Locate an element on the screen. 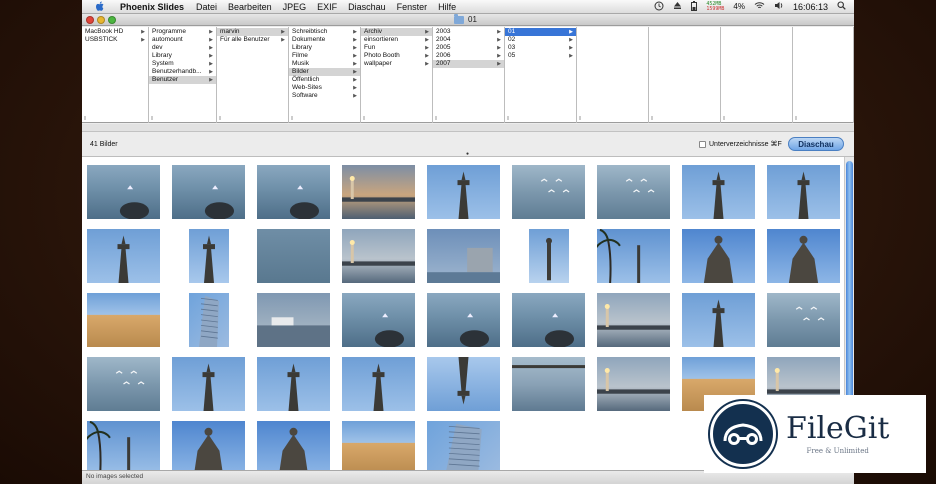  timemachine-icon is located at coordinates (659, 7).